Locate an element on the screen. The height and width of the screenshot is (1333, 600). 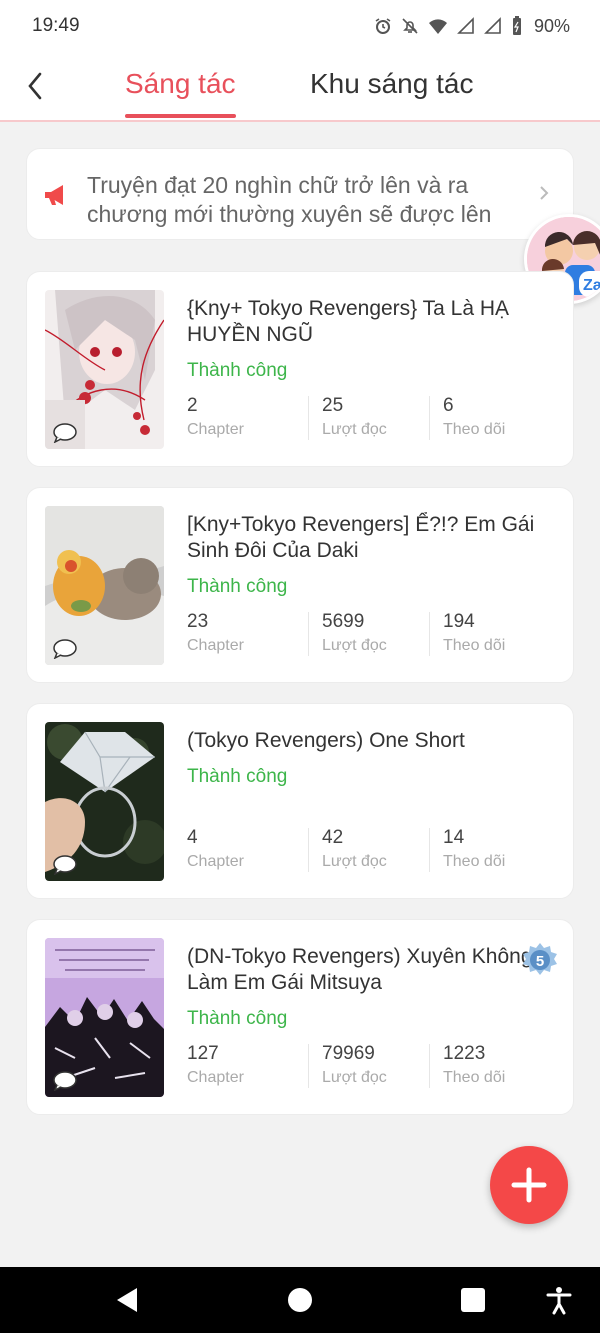
stat-reads: 5699 Lượt đọc is located at coordinates (368, 635).